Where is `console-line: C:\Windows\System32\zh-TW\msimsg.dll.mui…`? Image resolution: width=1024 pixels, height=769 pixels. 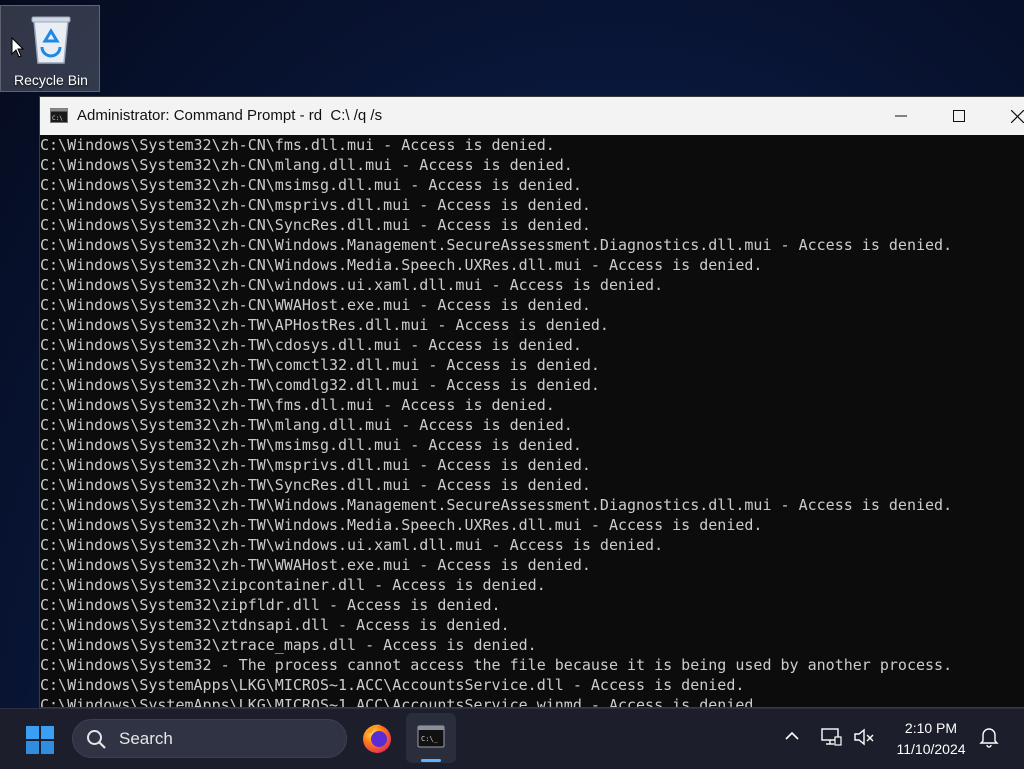
console-line: C:\Windows\System32\zh-TW\msimsg.dll.mui… is located at coordinates (311, 445).